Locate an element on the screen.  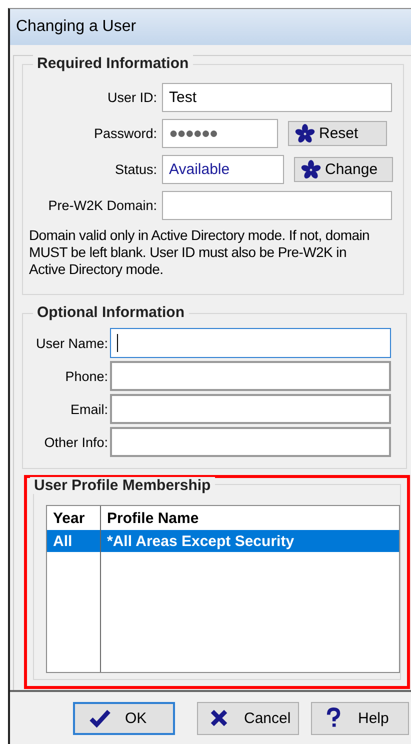
group-title: Required Information is located at coordinates (113, 63).